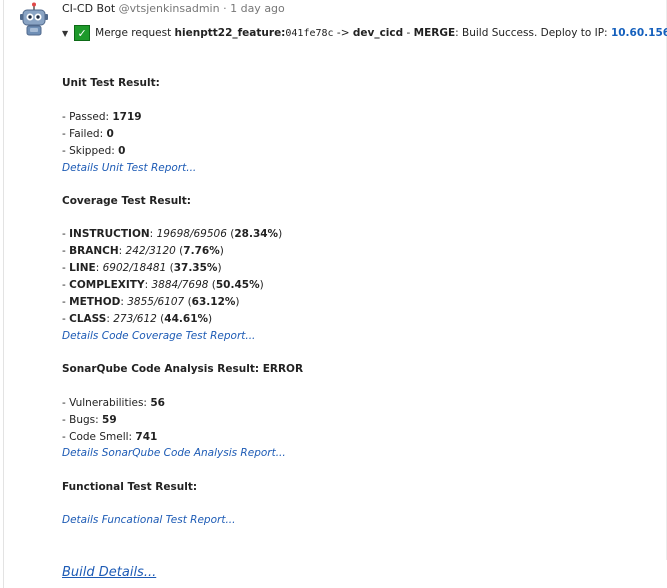 This screenshot has height=588, width=667. I want to click on cov-ratio: 3884/7698, so click(180, 285).